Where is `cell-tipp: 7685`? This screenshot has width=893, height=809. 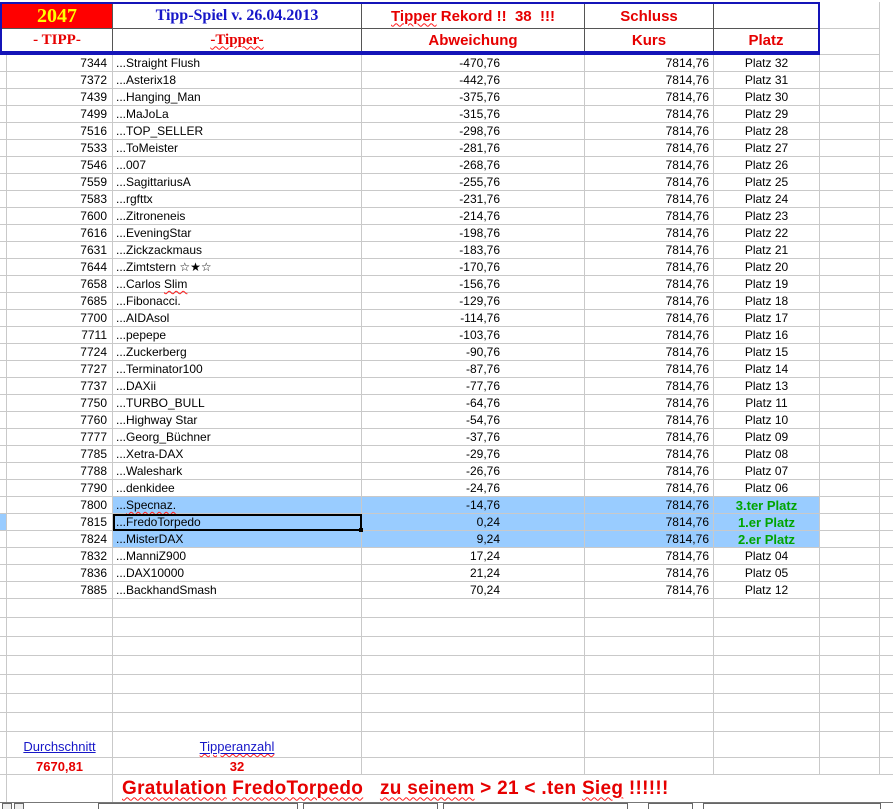
cell-tipp: 7685 is located at coordinates (60, 301).